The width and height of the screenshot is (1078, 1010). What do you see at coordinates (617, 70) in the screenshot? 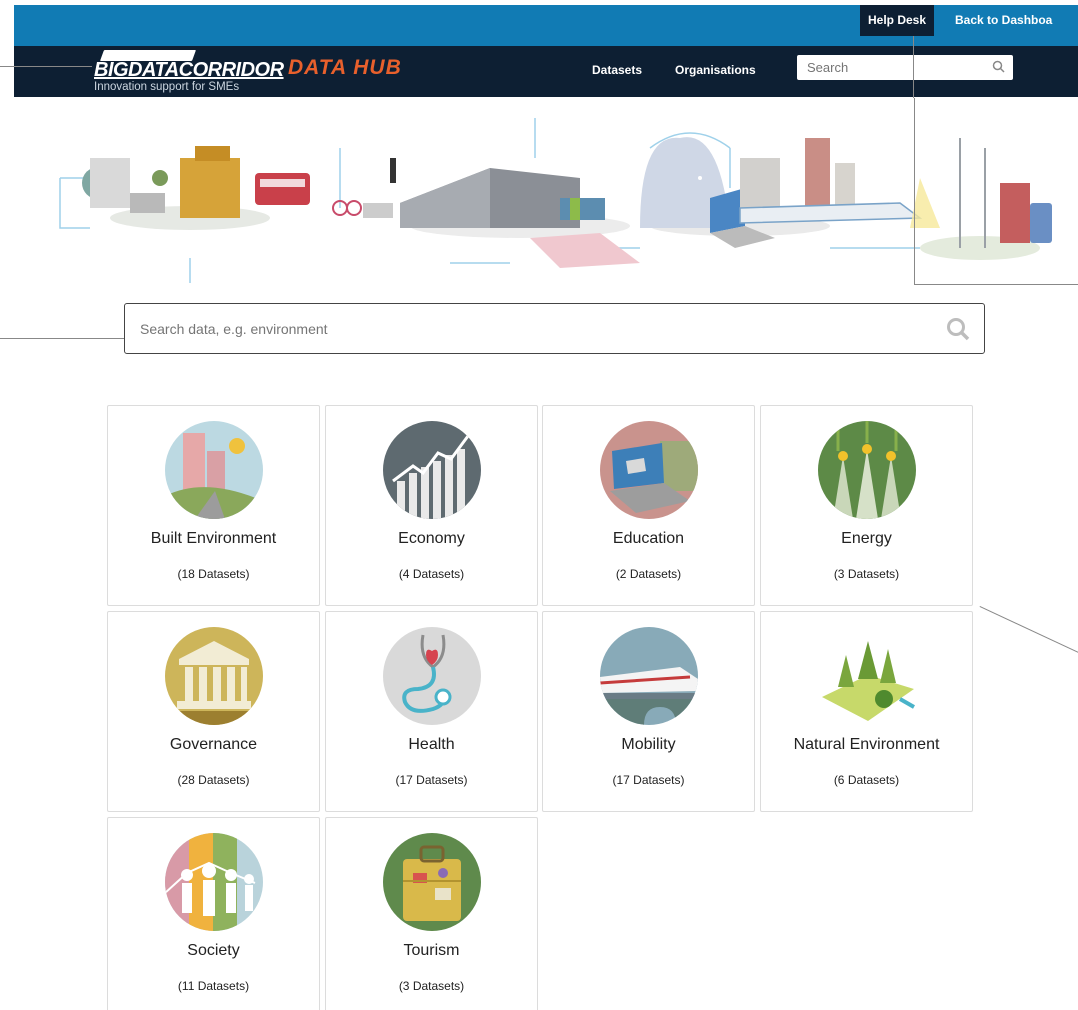
I see `nav-datasets: Datasets` at bounding box center [617, 70].